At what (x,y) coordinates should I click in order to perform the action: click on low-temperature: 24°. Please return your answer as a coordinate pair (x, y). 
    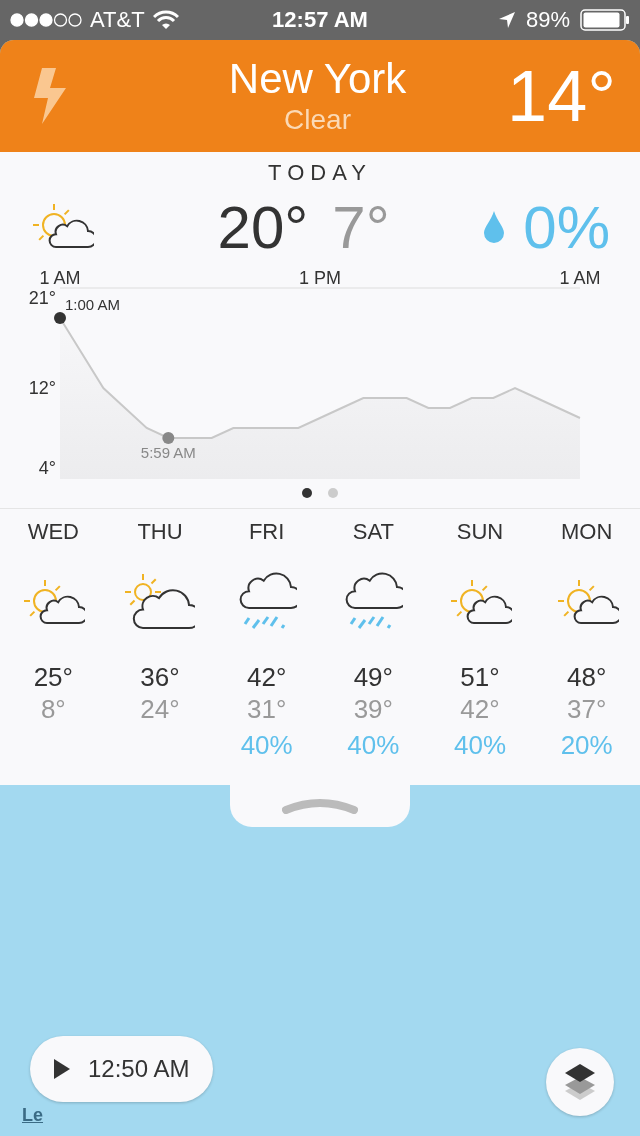
    Looking at the image, I should click on (160, 709).